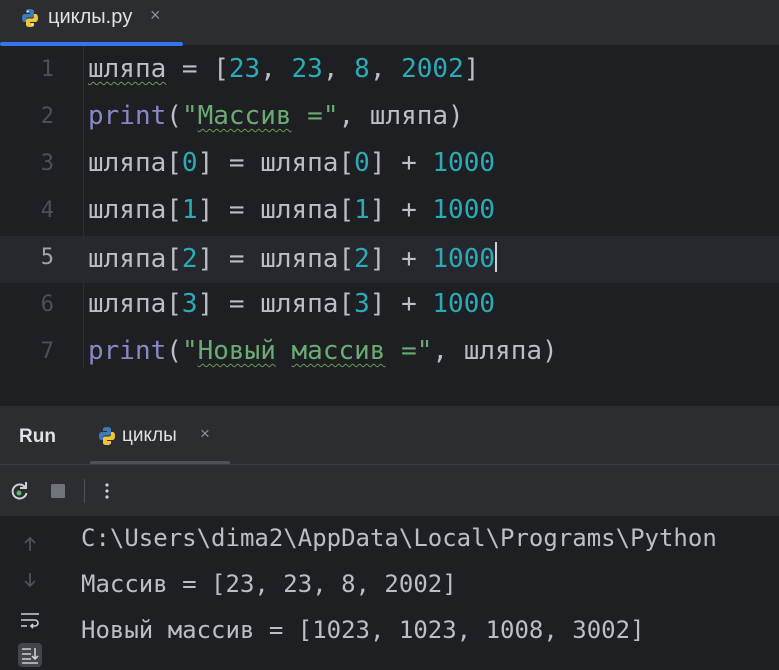 This screenshot has width=779, height=670. I want to click on code-text: шляпа[0] = шляпа[0] + 1000, so click(291, 163).